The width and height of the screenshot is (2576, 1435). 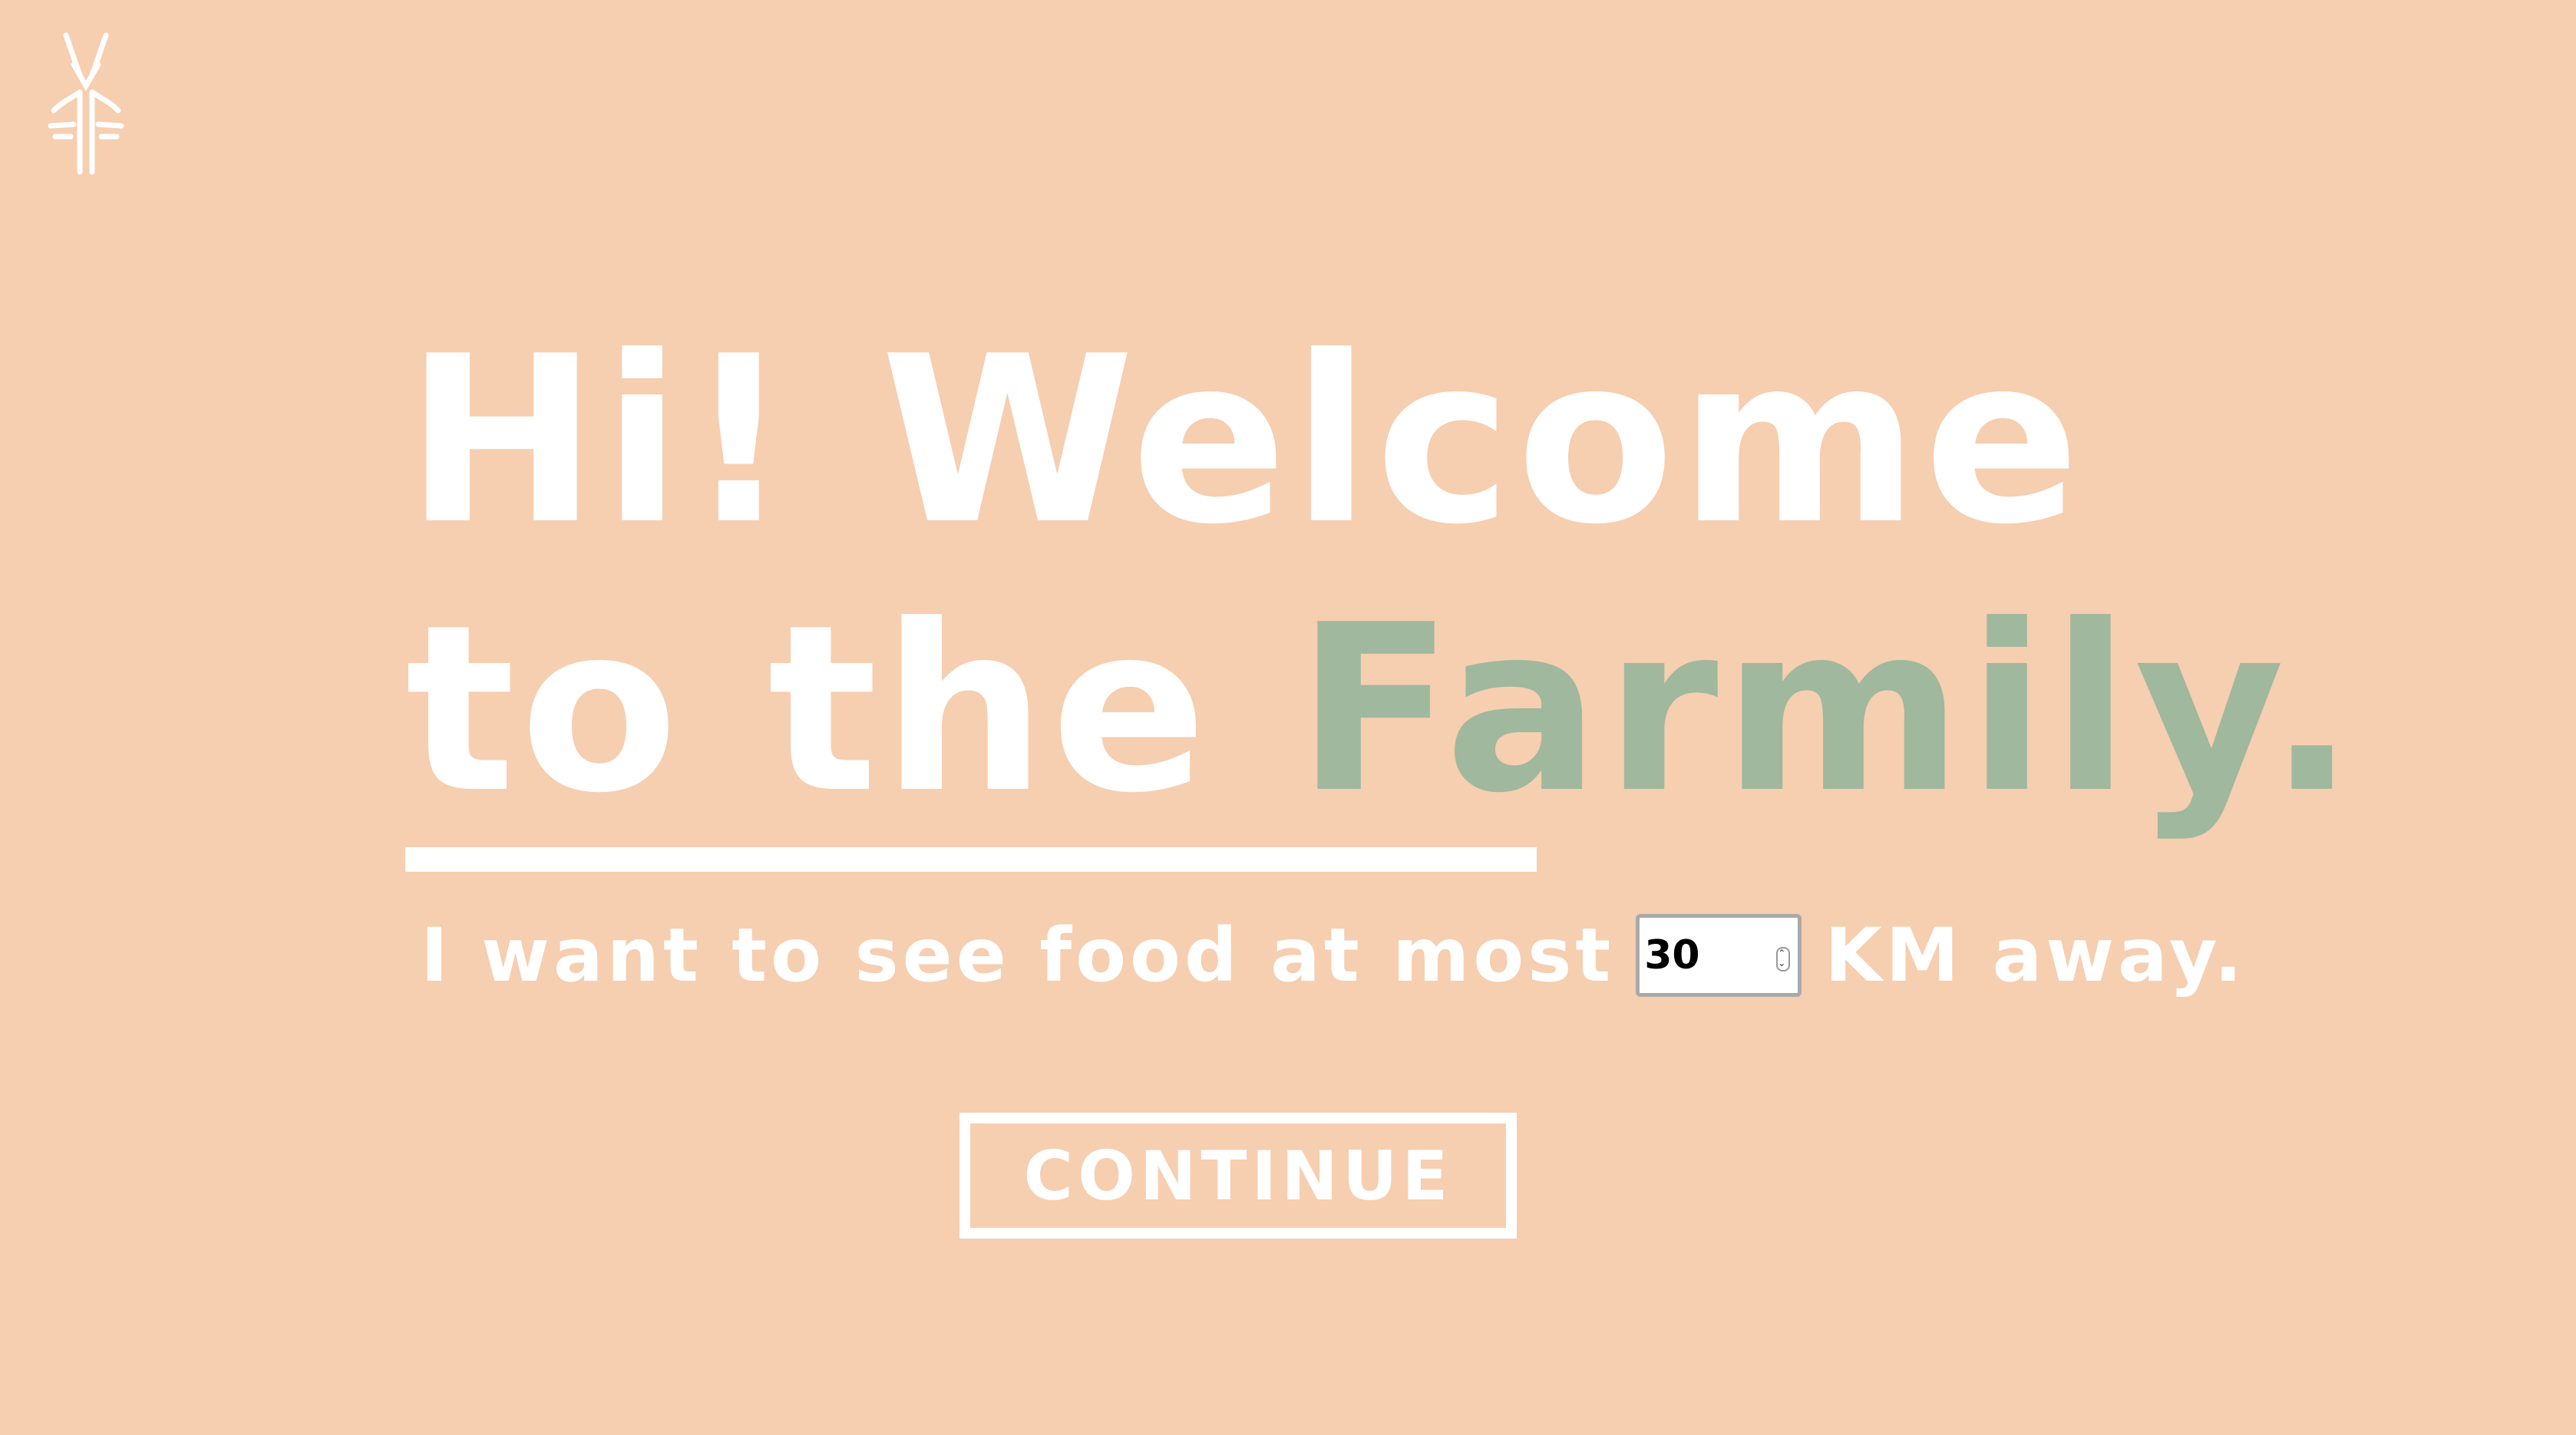 What do you see at coordinates (1783, 959) in the screenshot?
I see `number-spinner-icon: ⌃ ⌄` at bounding box center [1783, 959].